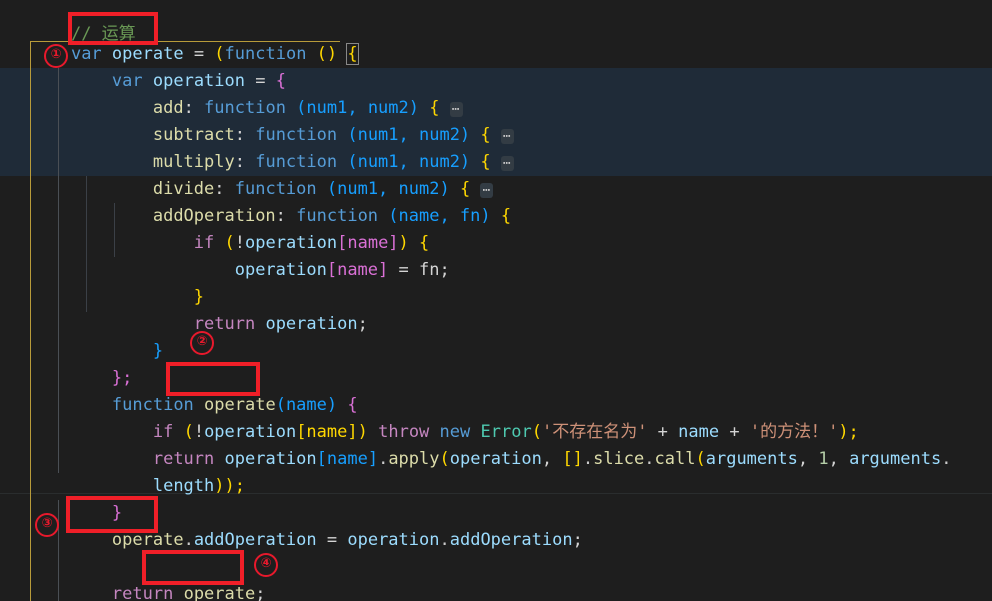 This screenshot has width=992, height=601. What do you see at coordinates (327, 54) in the screenshot?
I see `empty-parens: ()` at bounding box center [327, 54].